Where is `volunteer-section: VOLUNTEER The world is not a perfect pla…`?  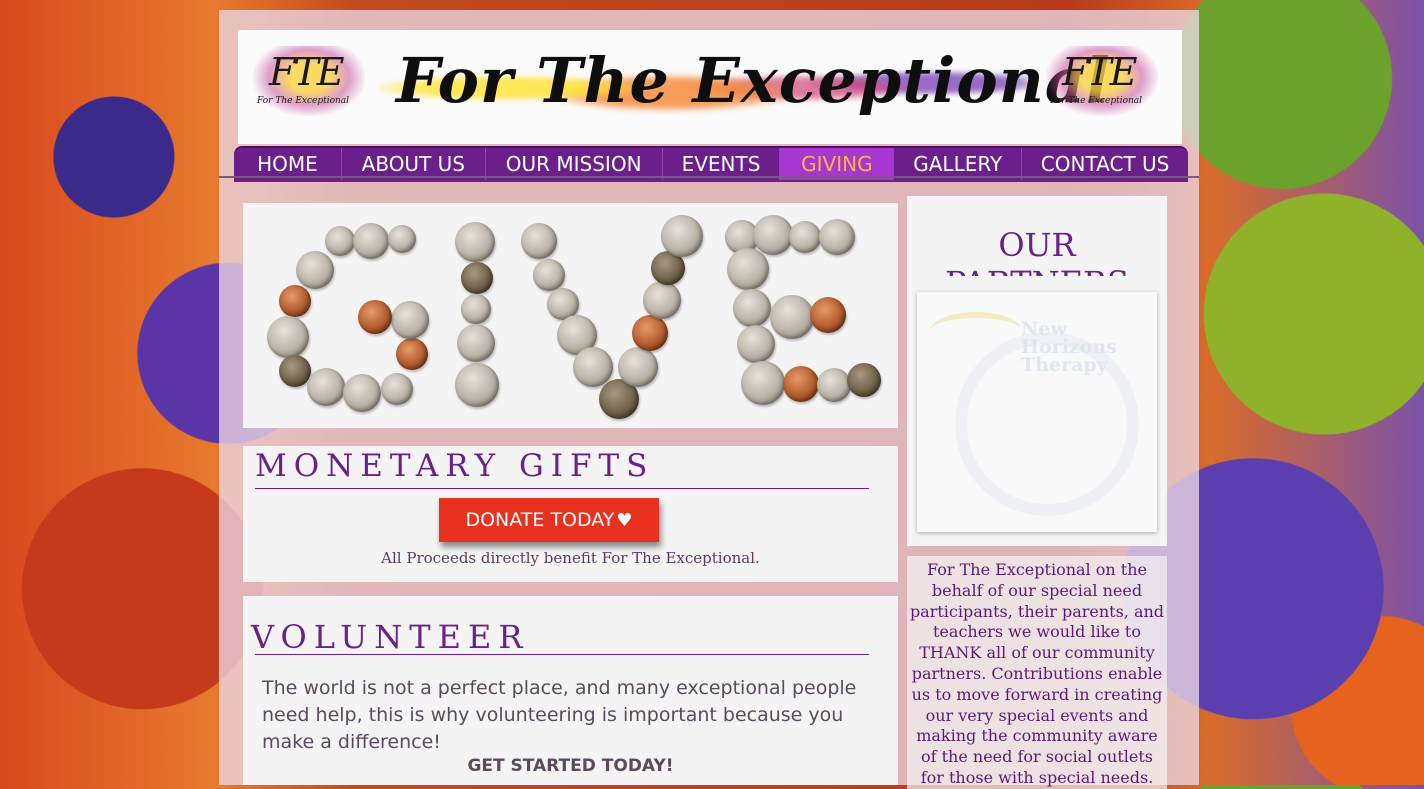 volunteer-section: VOLUNTEER The world is not a perfect pla… is located at coordinates (570, 690).